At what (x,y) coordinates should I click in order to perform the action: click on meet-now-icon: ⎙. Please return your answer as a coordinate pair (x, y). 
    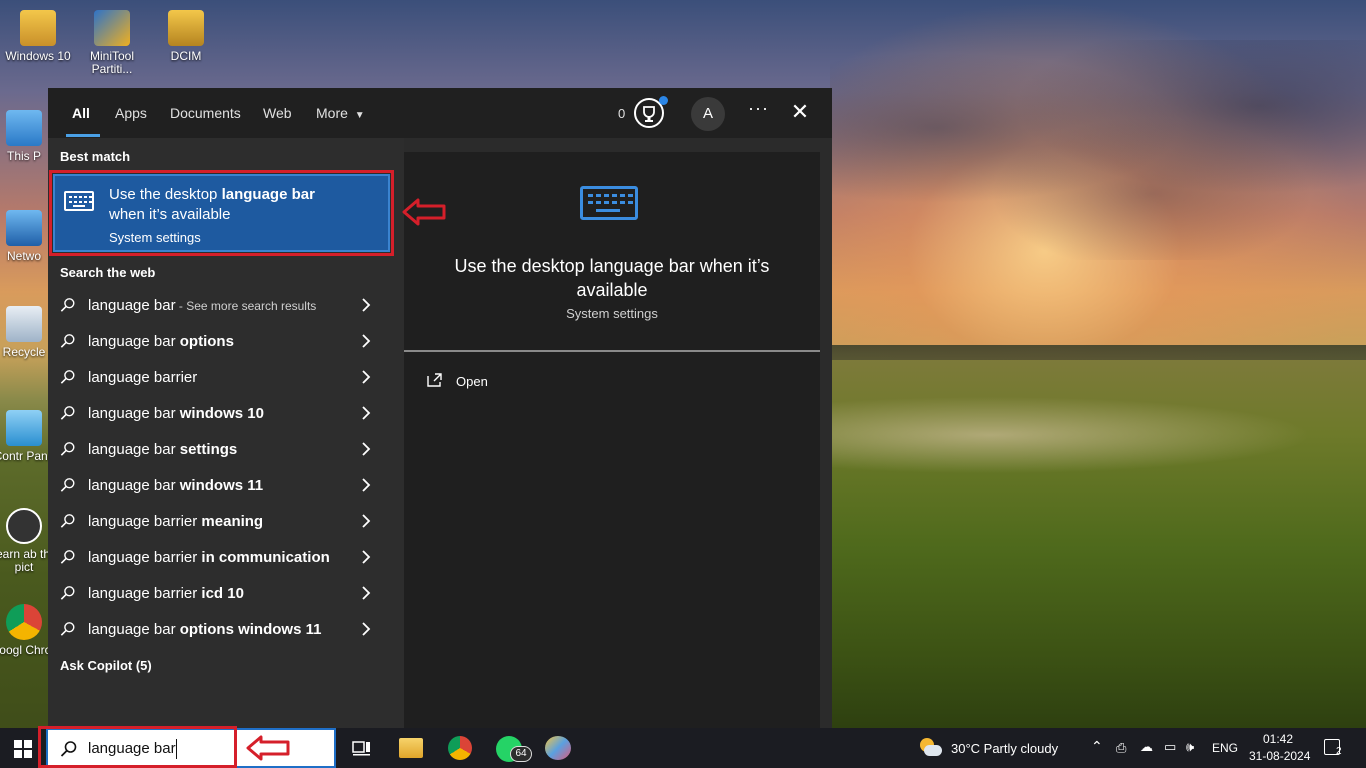
    Looking at the image, I should click on (1121, 748).